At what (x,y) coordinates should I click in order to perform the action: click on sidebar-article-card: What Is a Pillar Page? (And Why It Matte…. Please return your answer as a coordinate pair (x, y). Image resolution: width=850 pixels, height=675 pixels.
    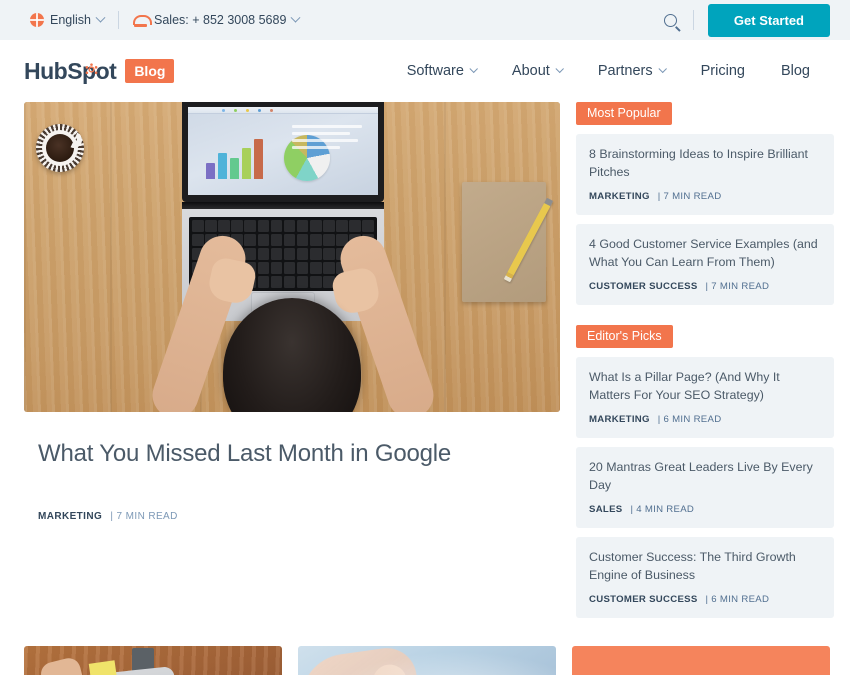
    Looking at the image, I should click on (705, 397).